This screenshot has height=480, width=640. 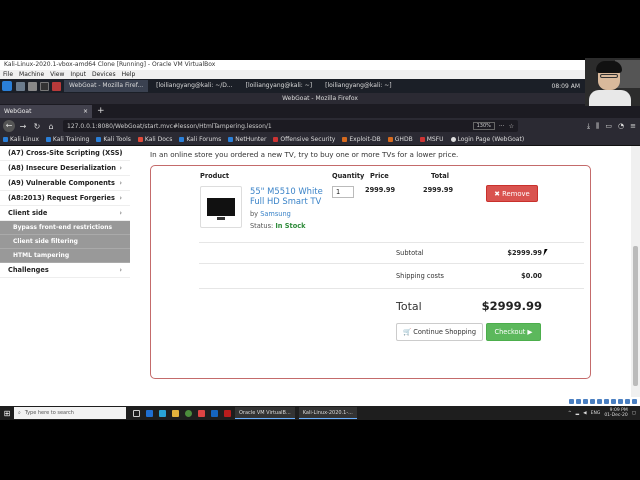 What do you see at coordinates (20, 86) in the screenshot?
I see `desktop-icon` at bounding box center [20, 86].